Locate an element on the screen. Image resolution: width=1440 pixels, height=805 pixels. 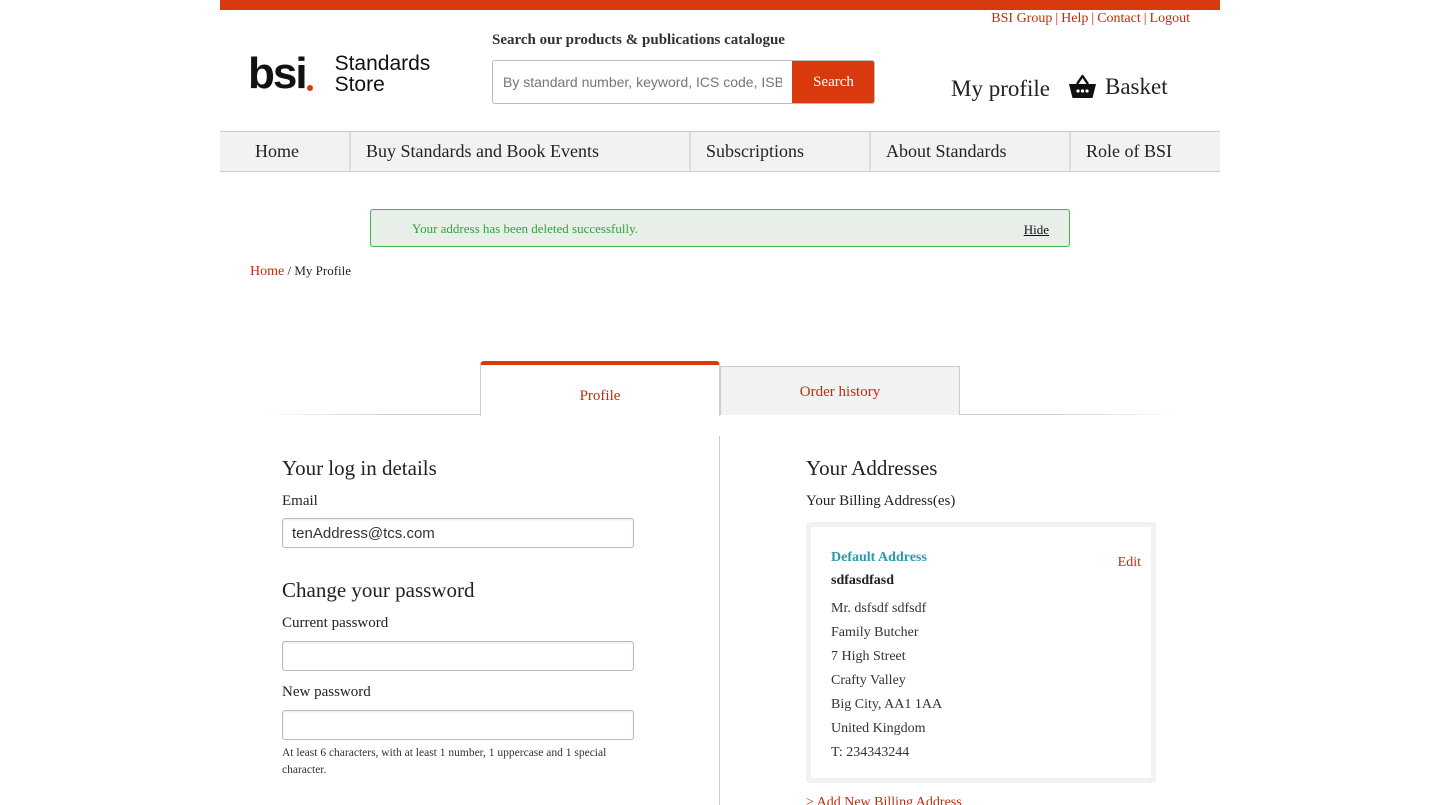
address-line: United Kingdom is located at coordinates (878, 728).